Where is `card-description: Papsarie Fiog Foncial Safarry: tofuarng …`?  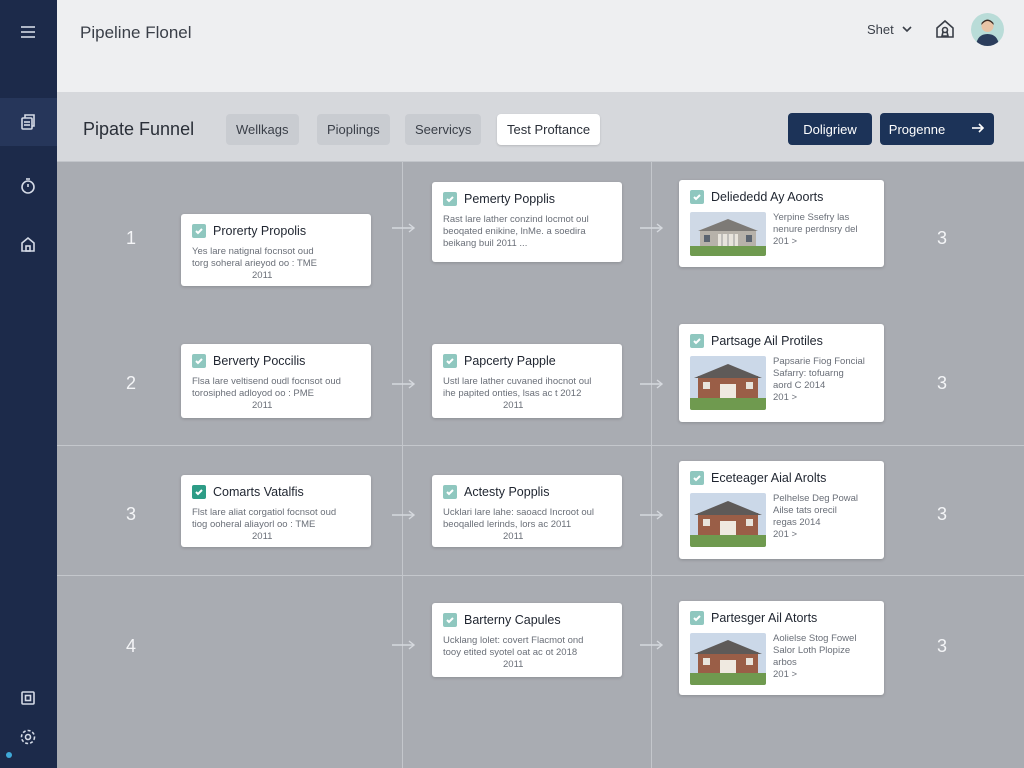 card-description: Papsarie Fiog Foncial Safarry: tofuarng … is located at coordinates (819, 383).